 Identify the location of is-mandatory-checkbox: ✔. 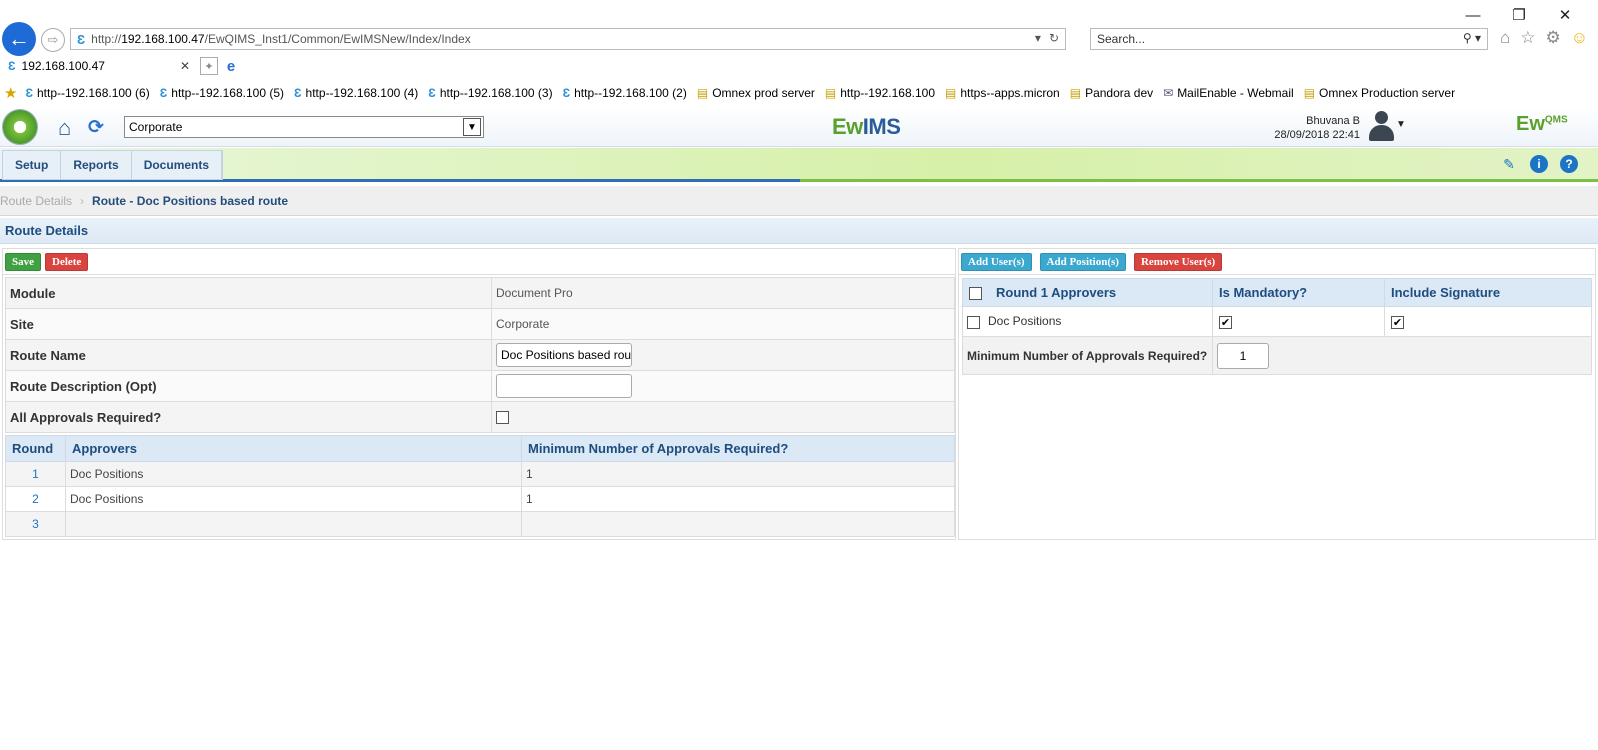
(1225, 322).